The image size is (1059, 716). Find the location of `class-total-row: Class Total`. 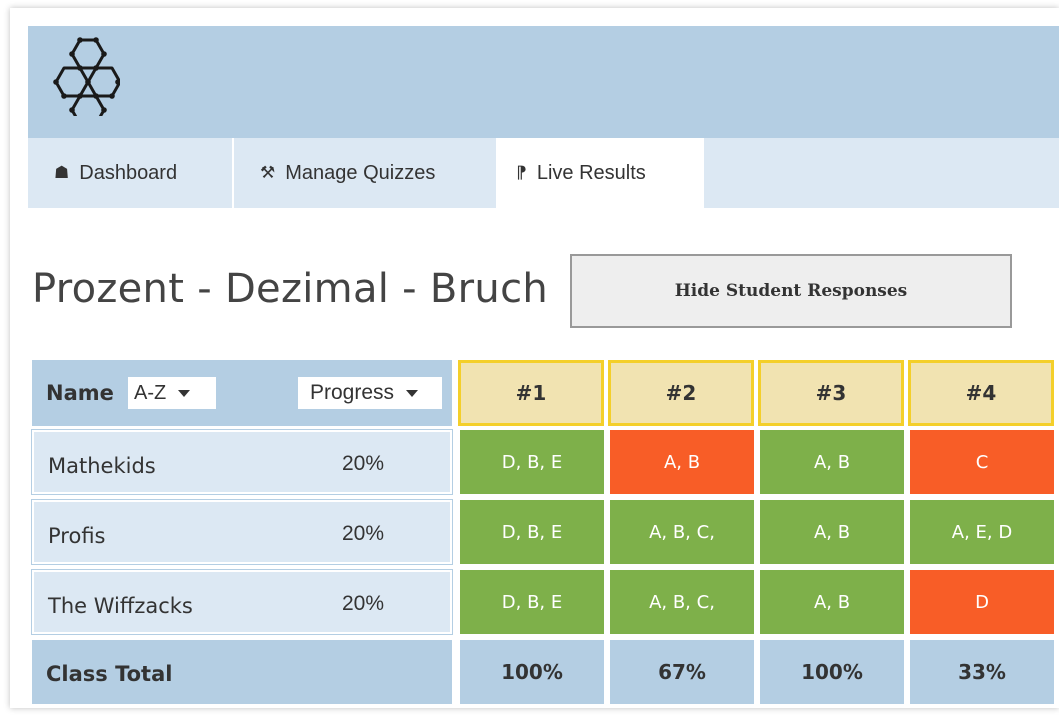

class-total-row: Class Total is located at coordinates (242, 672).